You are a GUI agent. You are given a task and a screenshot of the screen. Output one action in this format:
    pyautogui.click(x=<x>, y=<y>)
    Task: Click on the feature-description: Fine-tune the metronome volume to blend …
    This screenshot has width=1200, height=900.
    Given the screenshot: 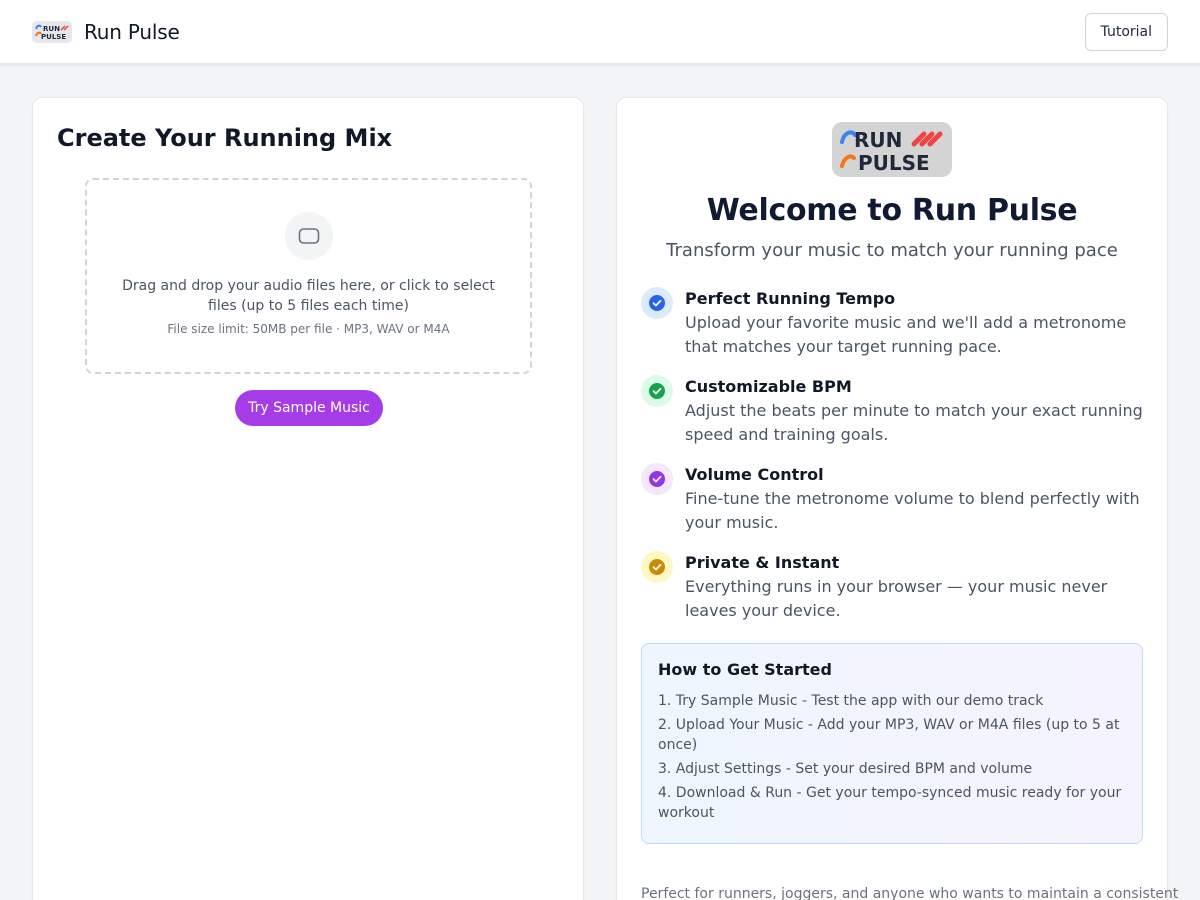 What is the action you would take?
    pyautogui.click(x=912, y=510)
    